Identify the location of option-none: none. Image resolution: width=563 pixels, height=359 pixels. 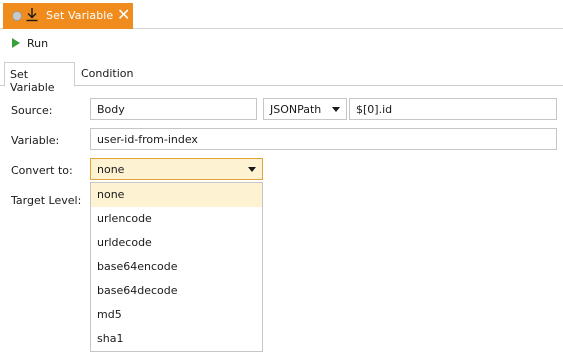
(176, 195).